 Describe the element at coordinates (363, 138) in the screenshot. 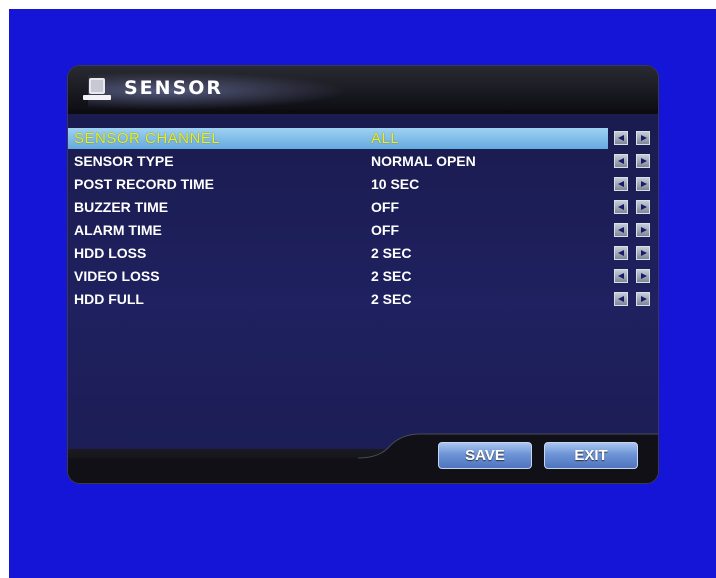

I see `setting-row-sensor-channel: SENSOR CHANNEL ALL` at that location.